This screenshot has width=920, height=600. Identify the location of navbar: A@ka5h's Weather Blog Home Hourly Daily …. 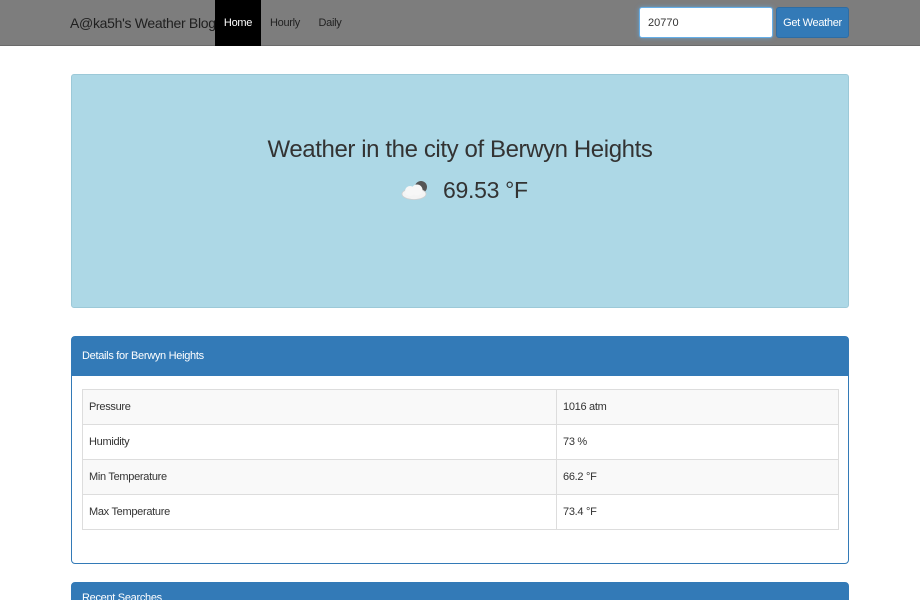
(460, 23).